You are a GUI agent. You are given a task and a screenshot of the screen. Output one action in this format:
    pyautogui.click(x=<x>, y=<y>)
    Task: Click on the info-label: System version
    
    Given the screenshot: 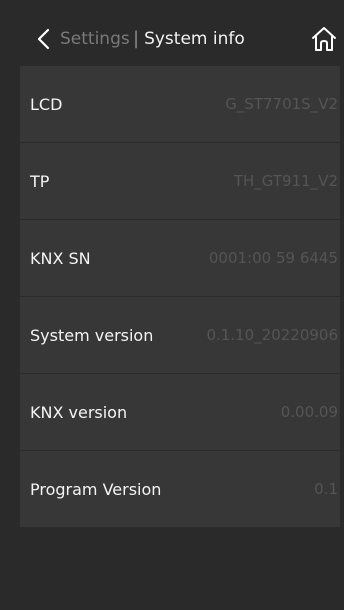 What is the action you would take?
    pyautogui.click(x=92, y=335)
    